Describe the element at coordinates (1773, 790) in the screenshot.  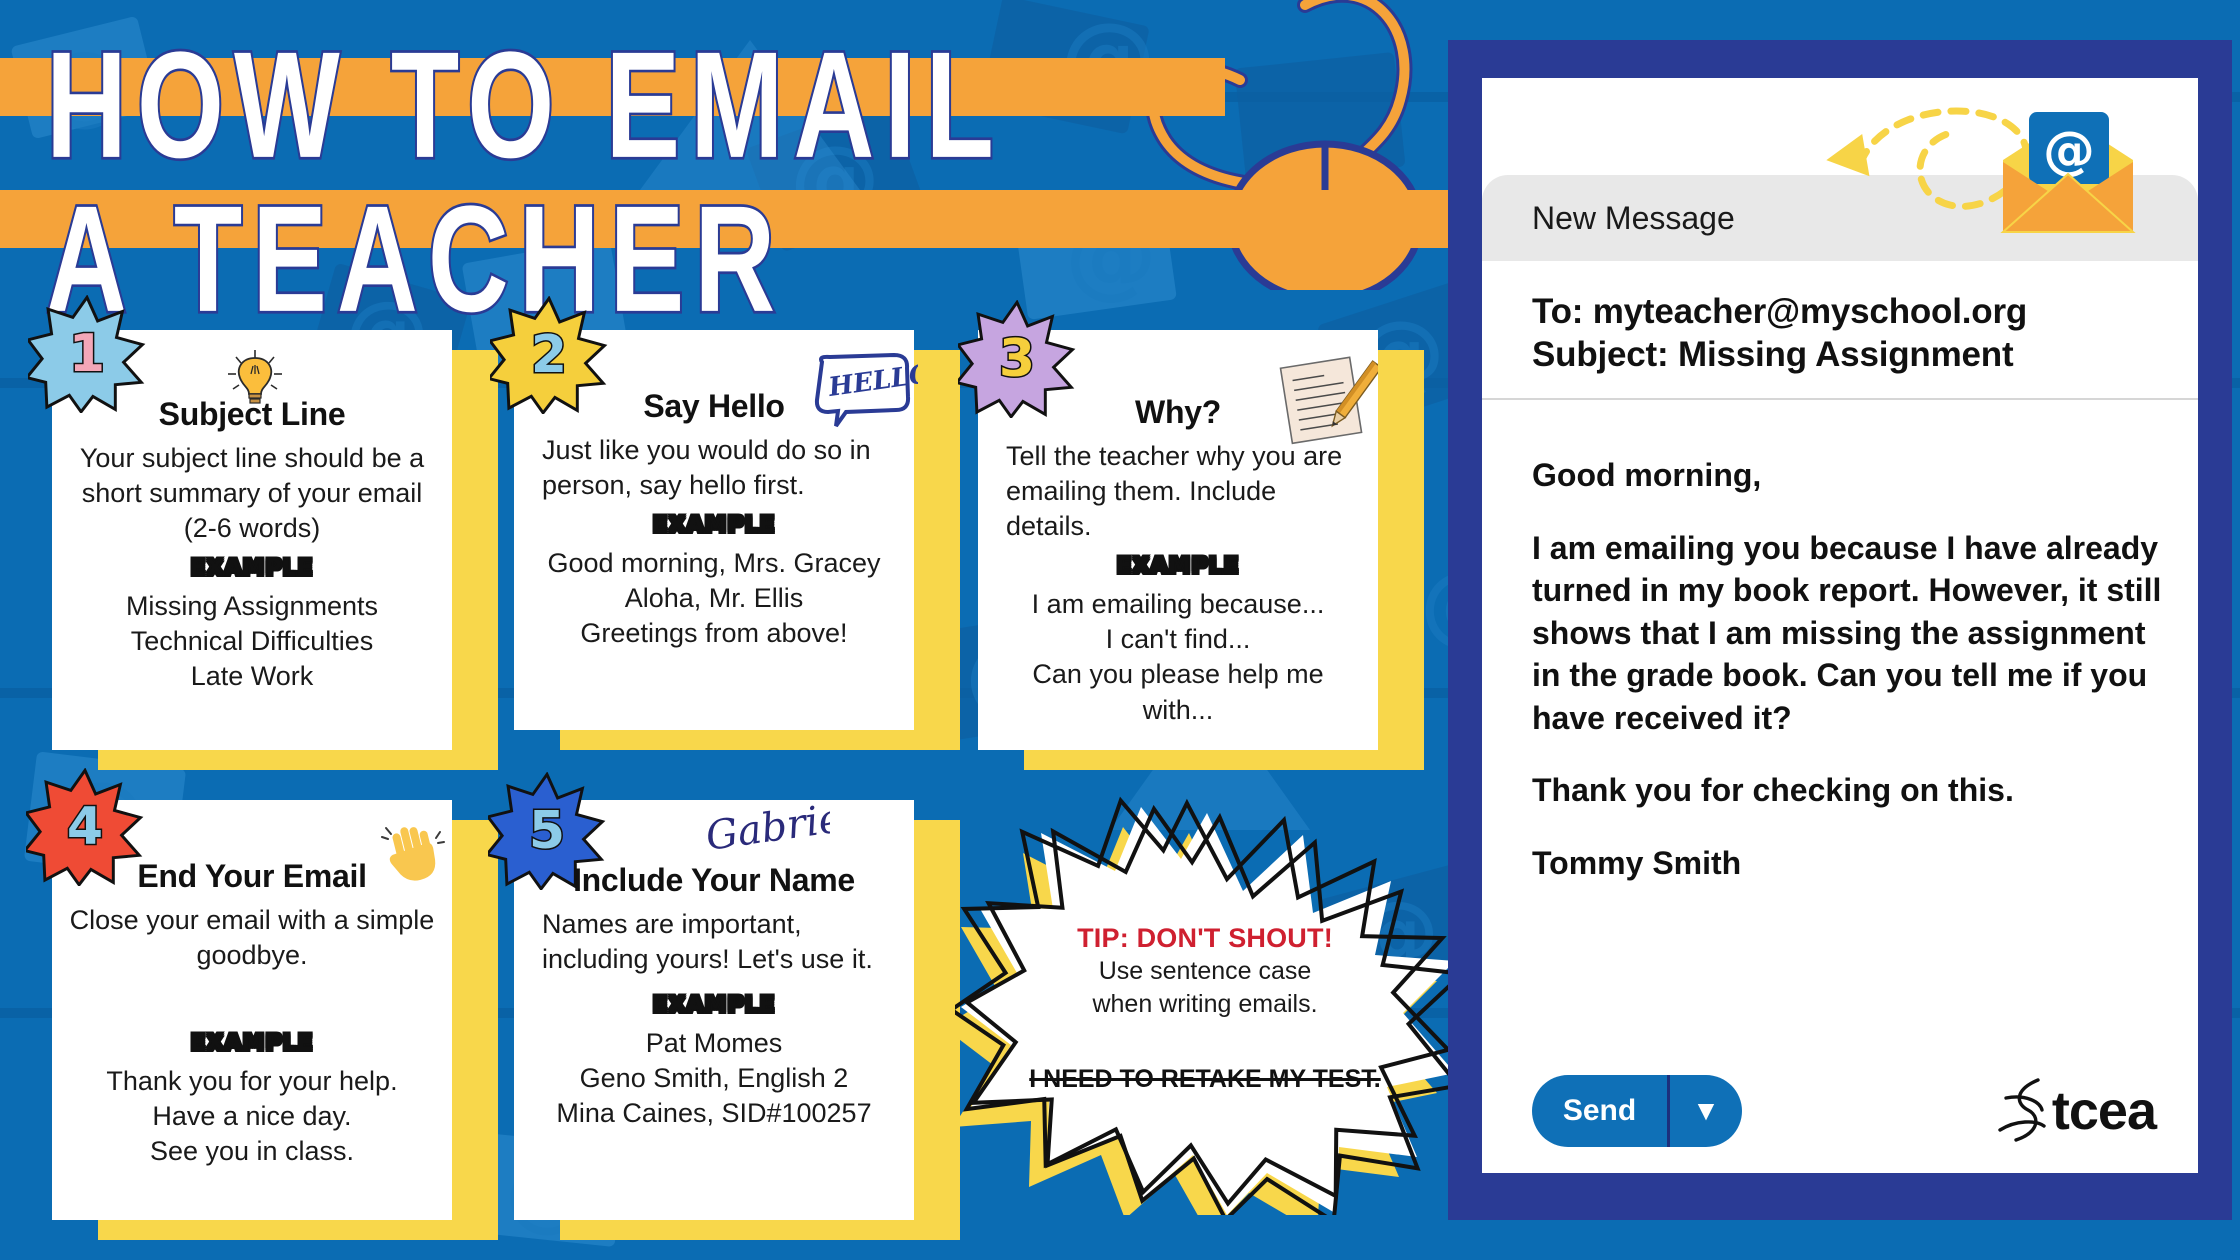
I see `email-body-paragraph: Thank you for checking on this.` at that location.